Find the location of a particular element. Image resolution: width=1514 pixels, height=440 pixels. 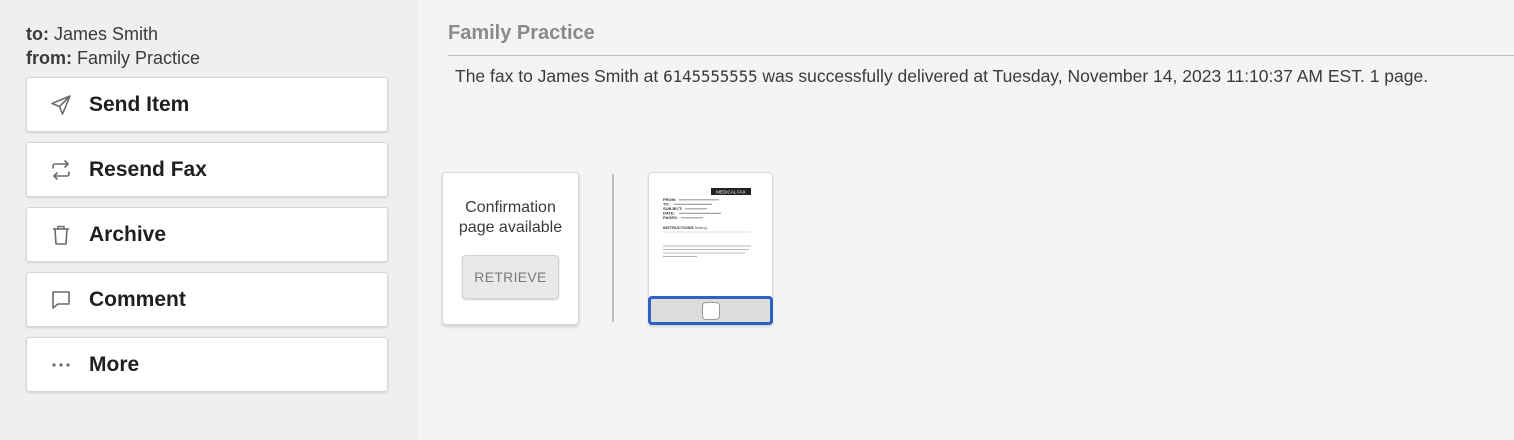

resend-icon is located at coordinates (61, 170).